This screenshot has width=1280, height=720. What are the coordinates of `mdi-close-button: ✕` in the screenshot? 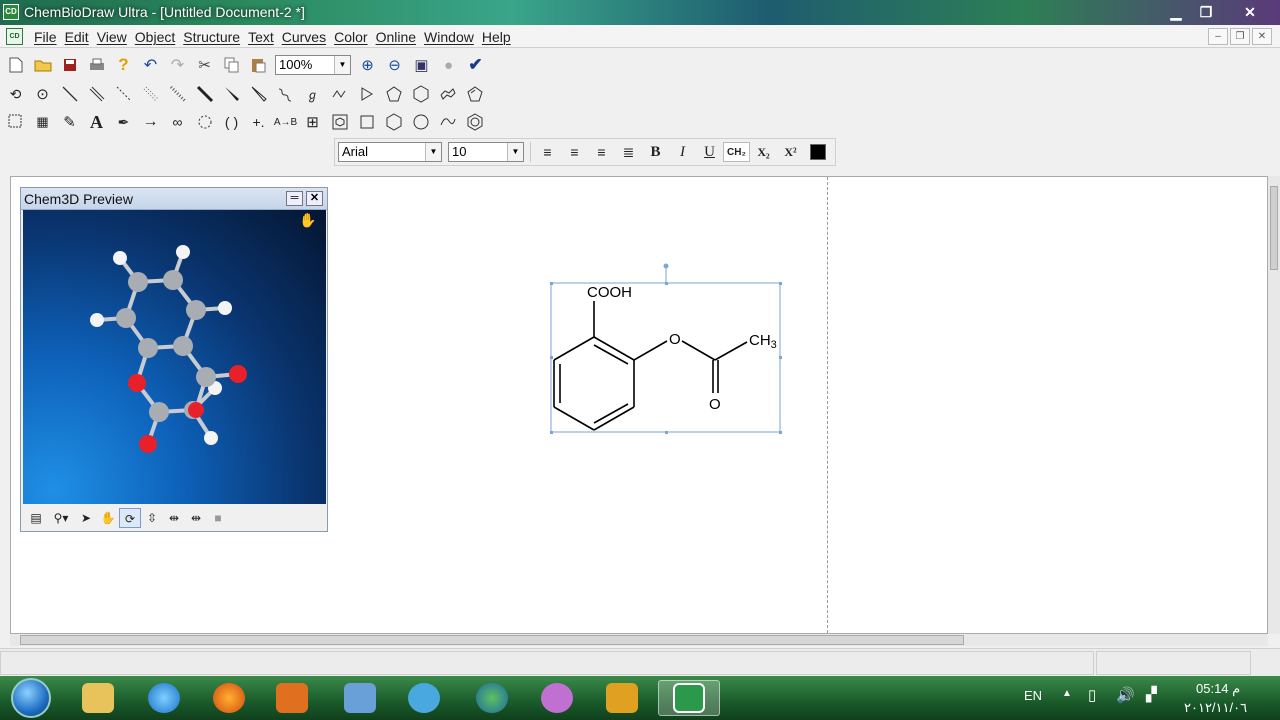 It's located at (1262, 36).